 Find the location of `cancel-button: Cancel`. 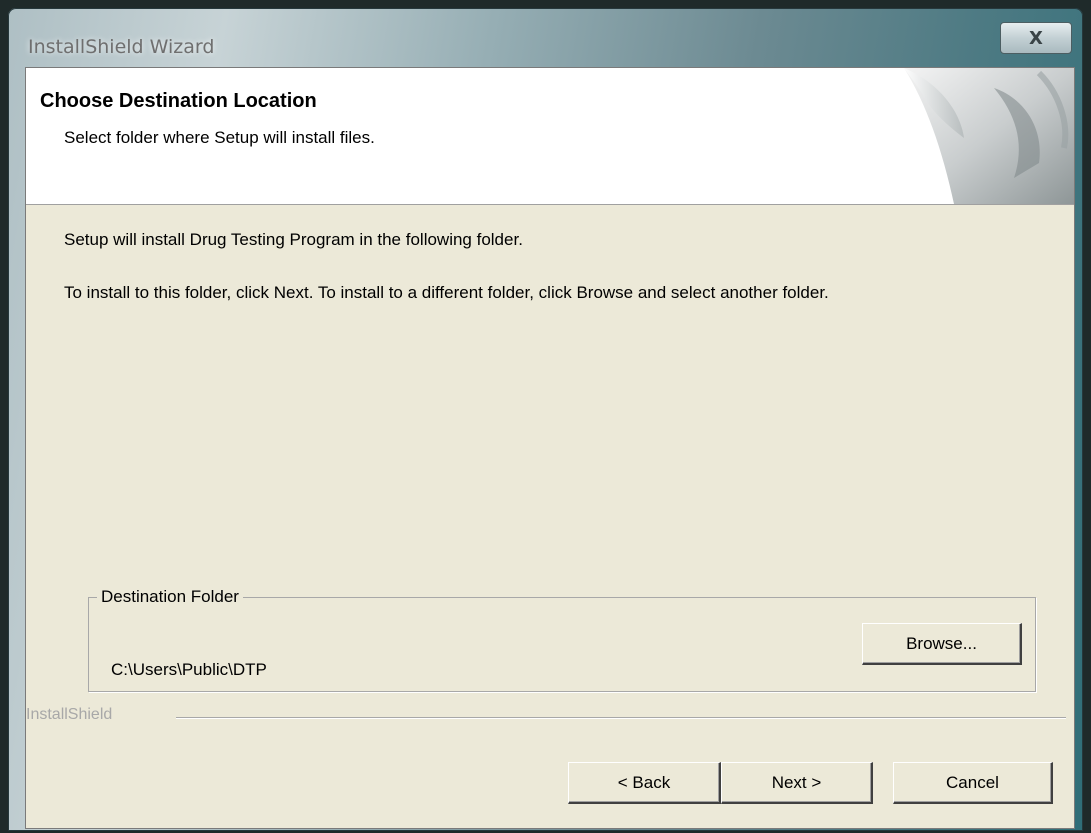

cancel-button: Cancel is located at coordinates (973, 783).